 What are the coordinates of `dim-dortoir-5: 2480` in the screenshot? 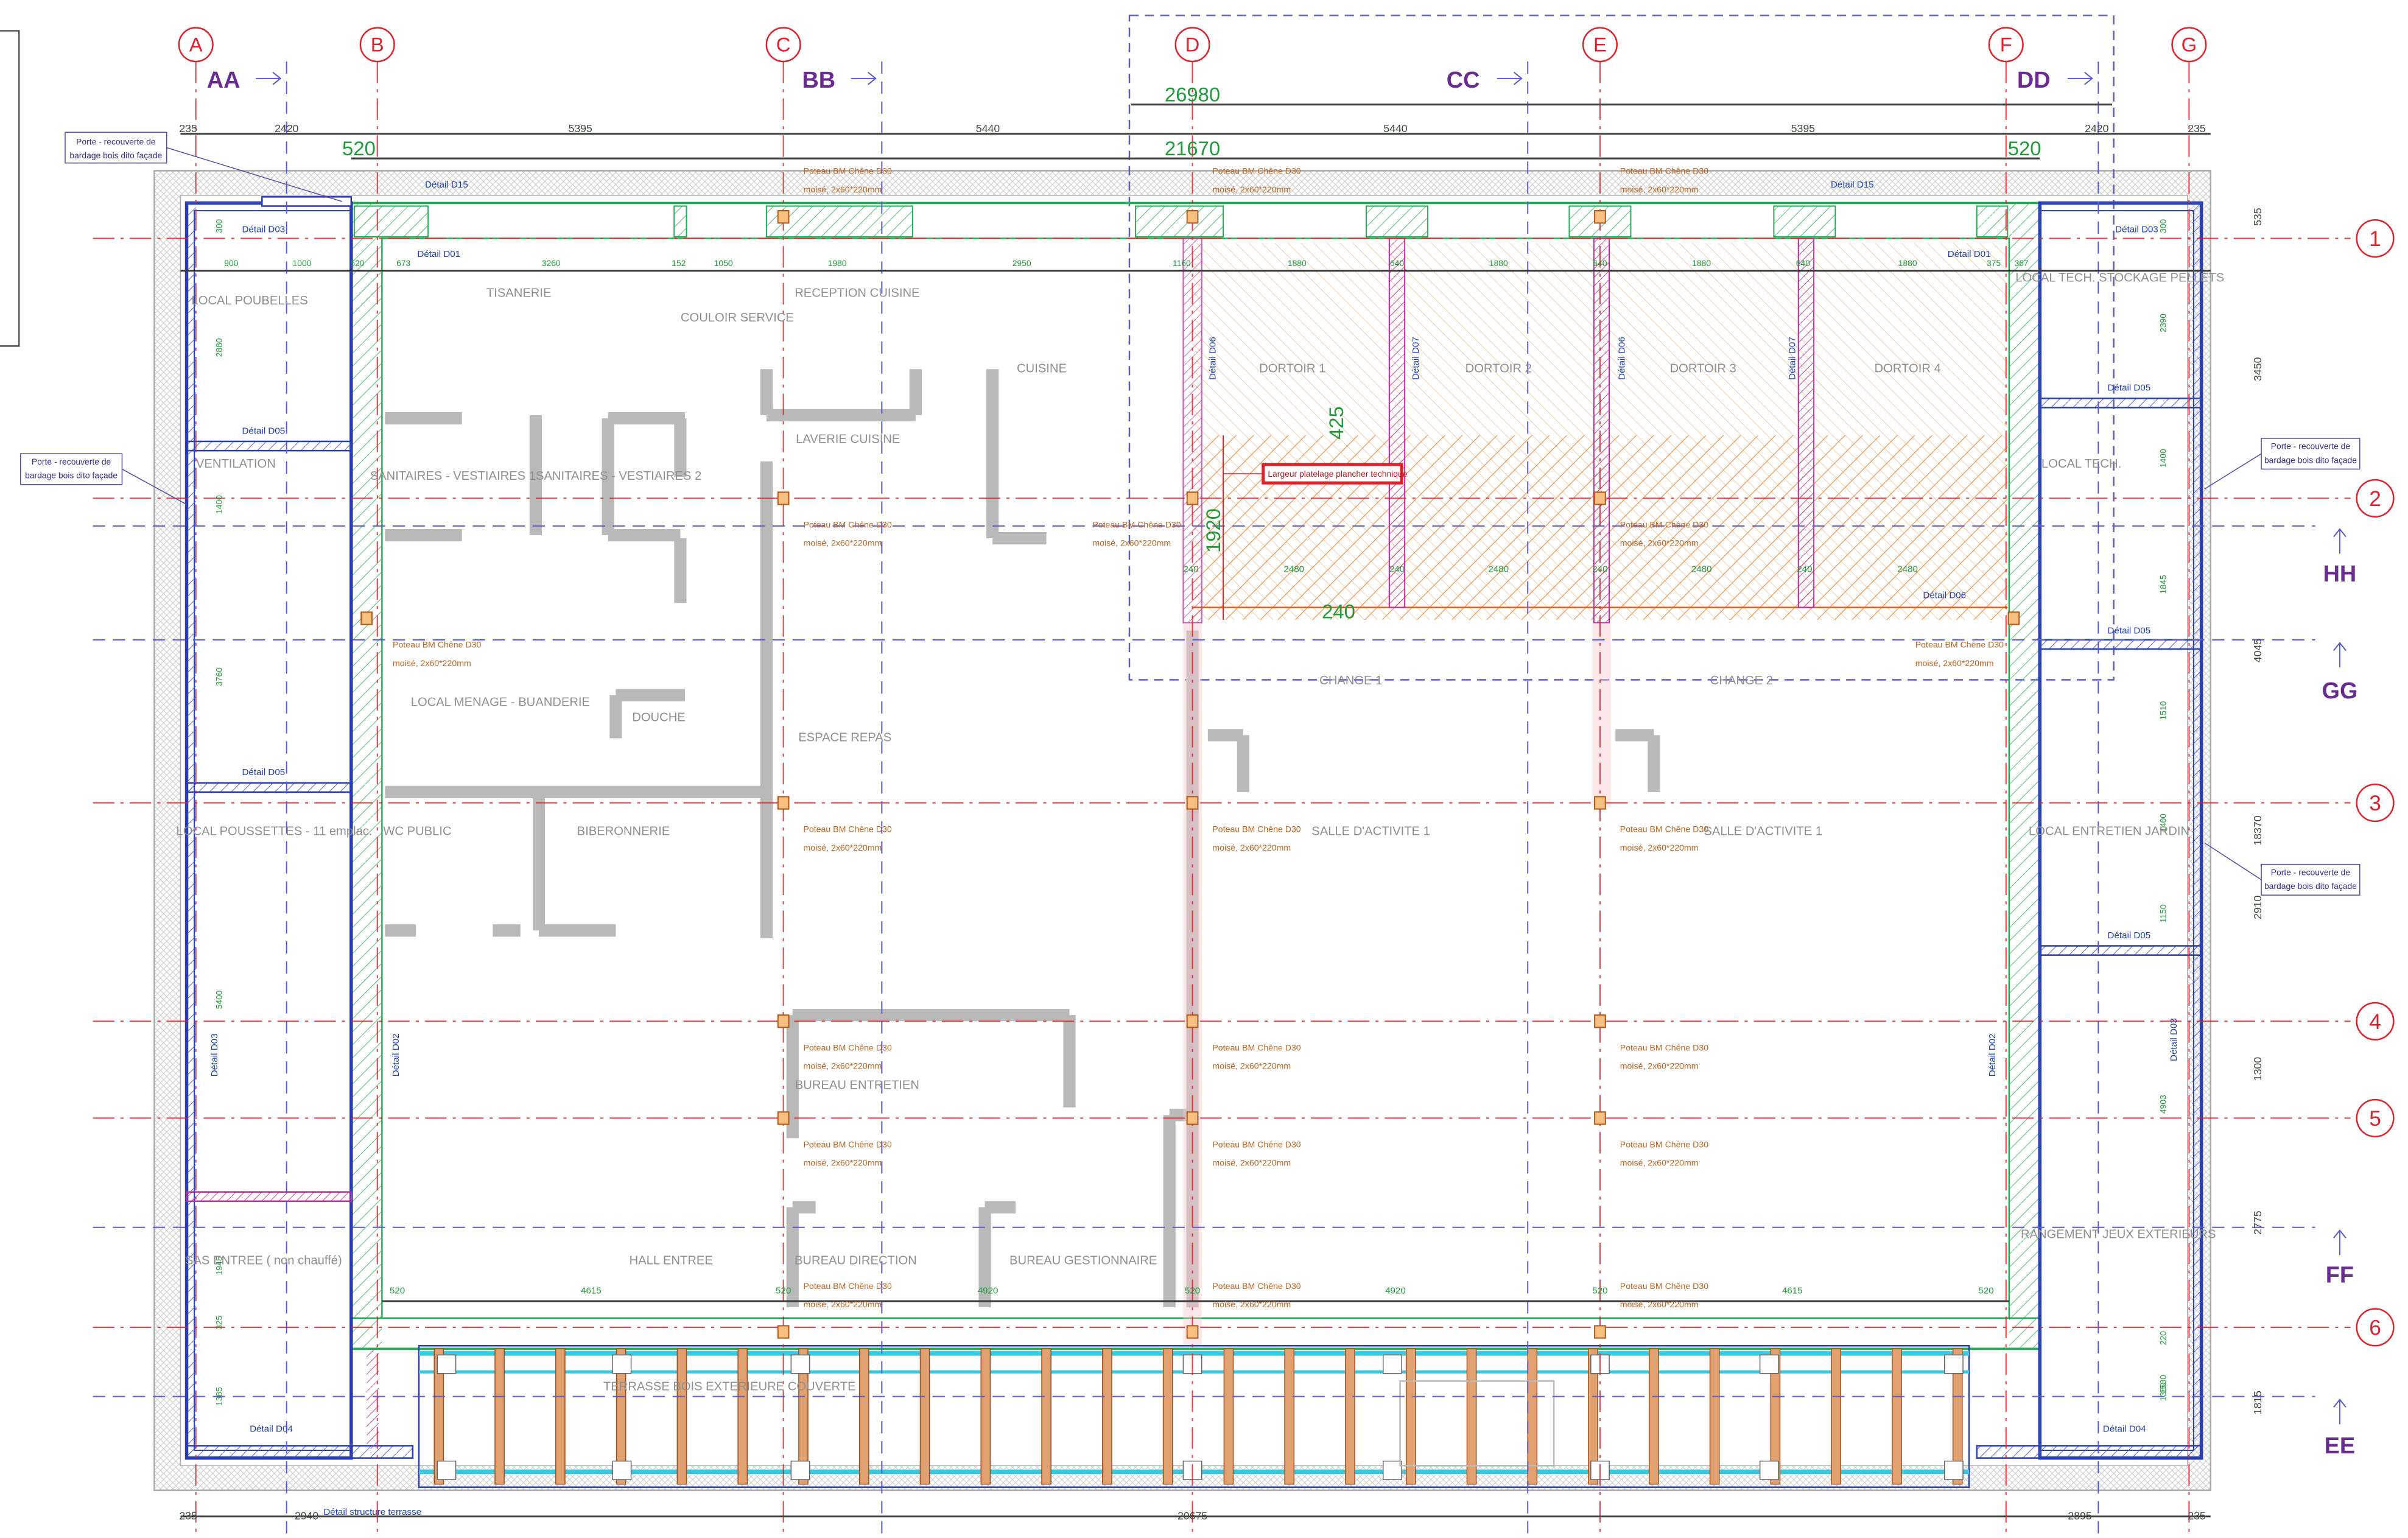 It's located at (1701, 569).